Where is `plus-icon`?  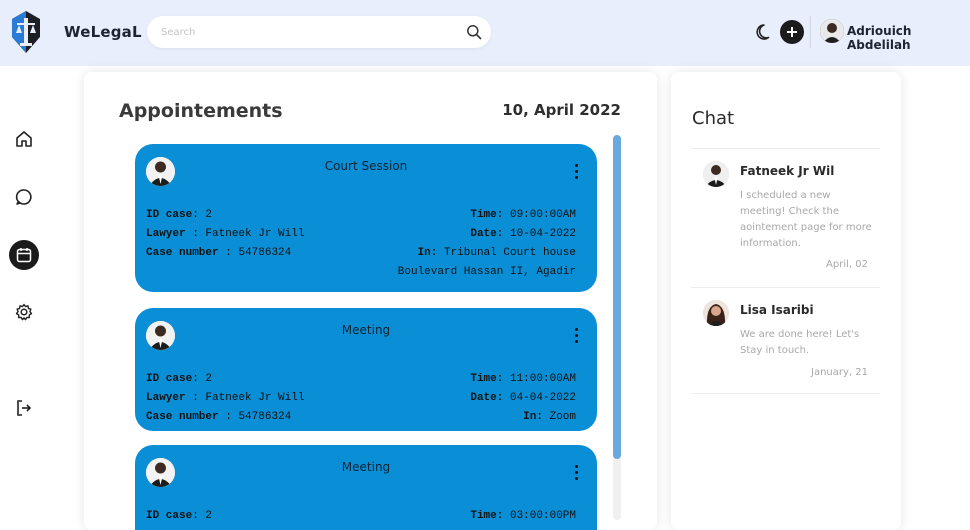 plus-icon is located at coordinates (792, 32).